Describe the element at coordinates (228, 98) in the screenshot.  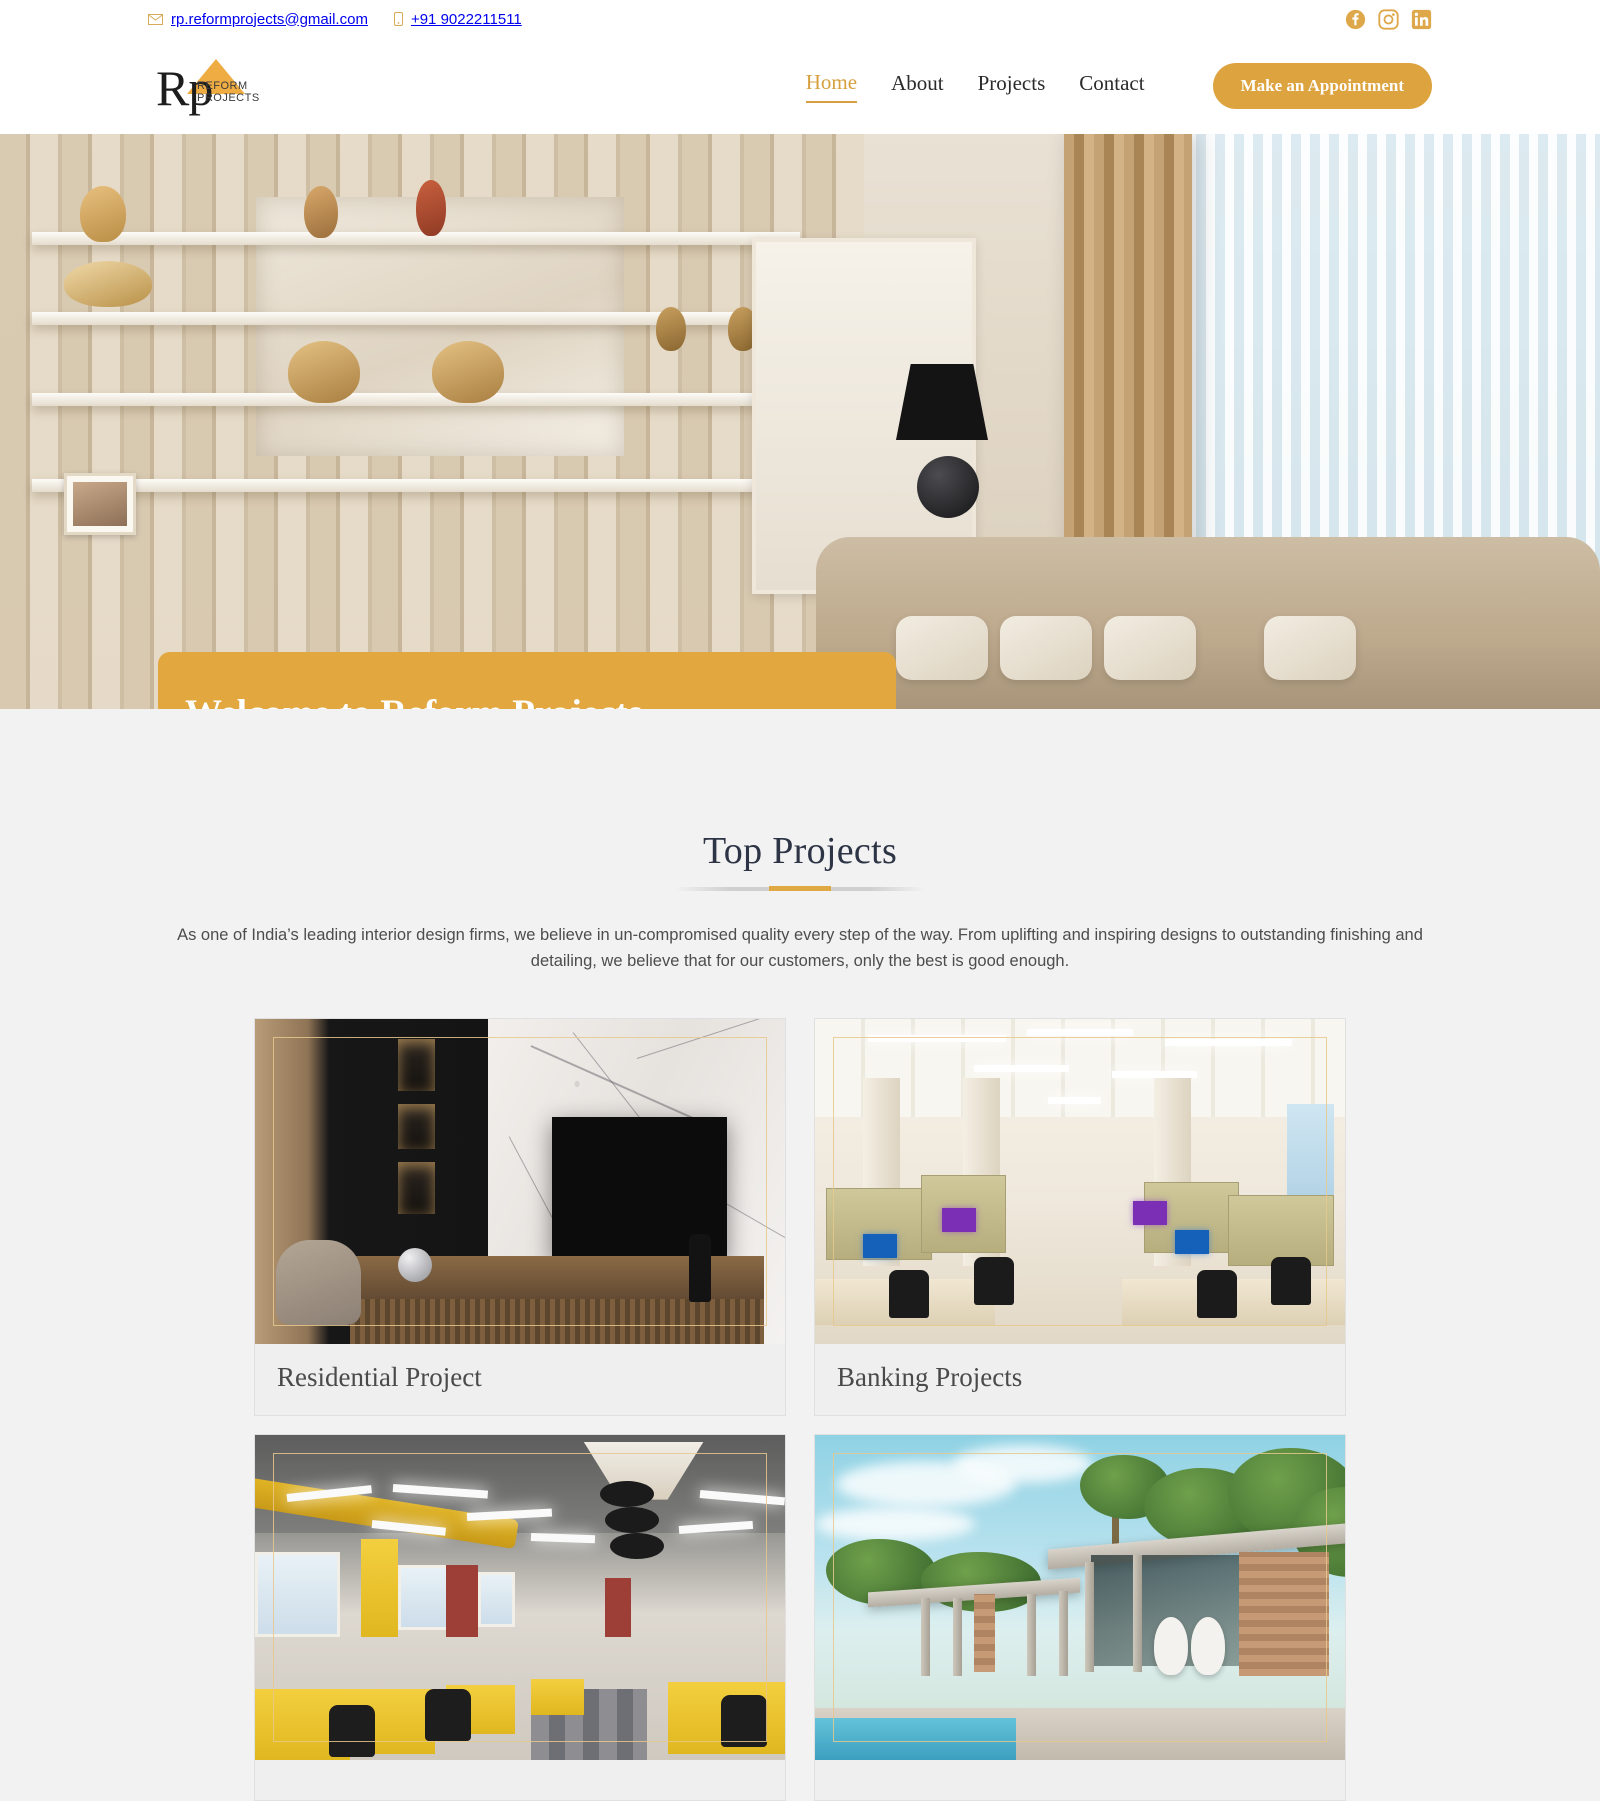
I see `logo-wordmark-line2: PROJECTS` at that location.